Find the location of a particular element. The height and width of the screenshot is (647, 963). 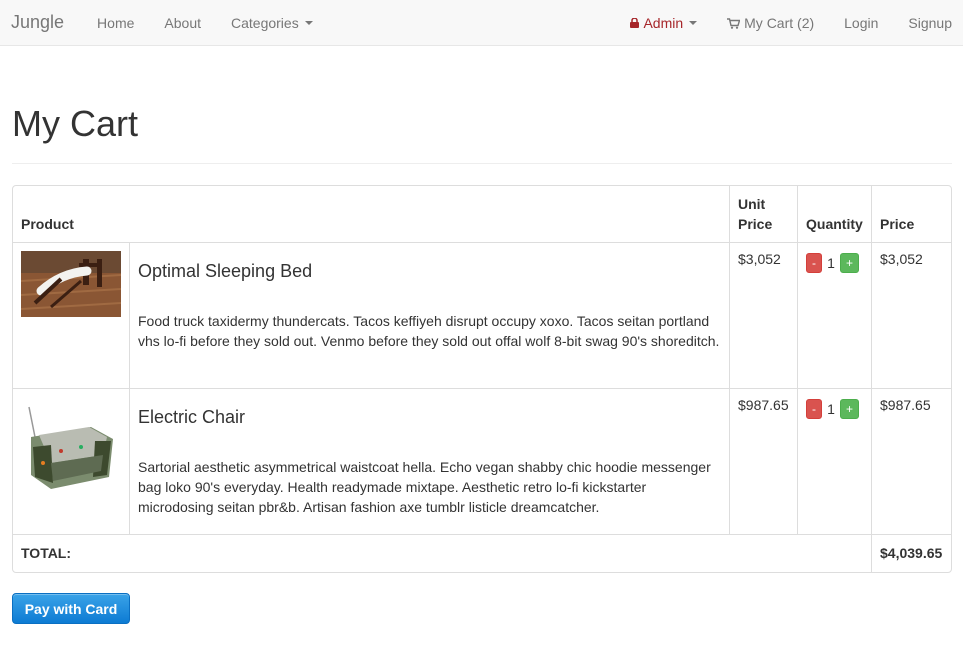

nav-login: Login is located at coordinates (861, 23).